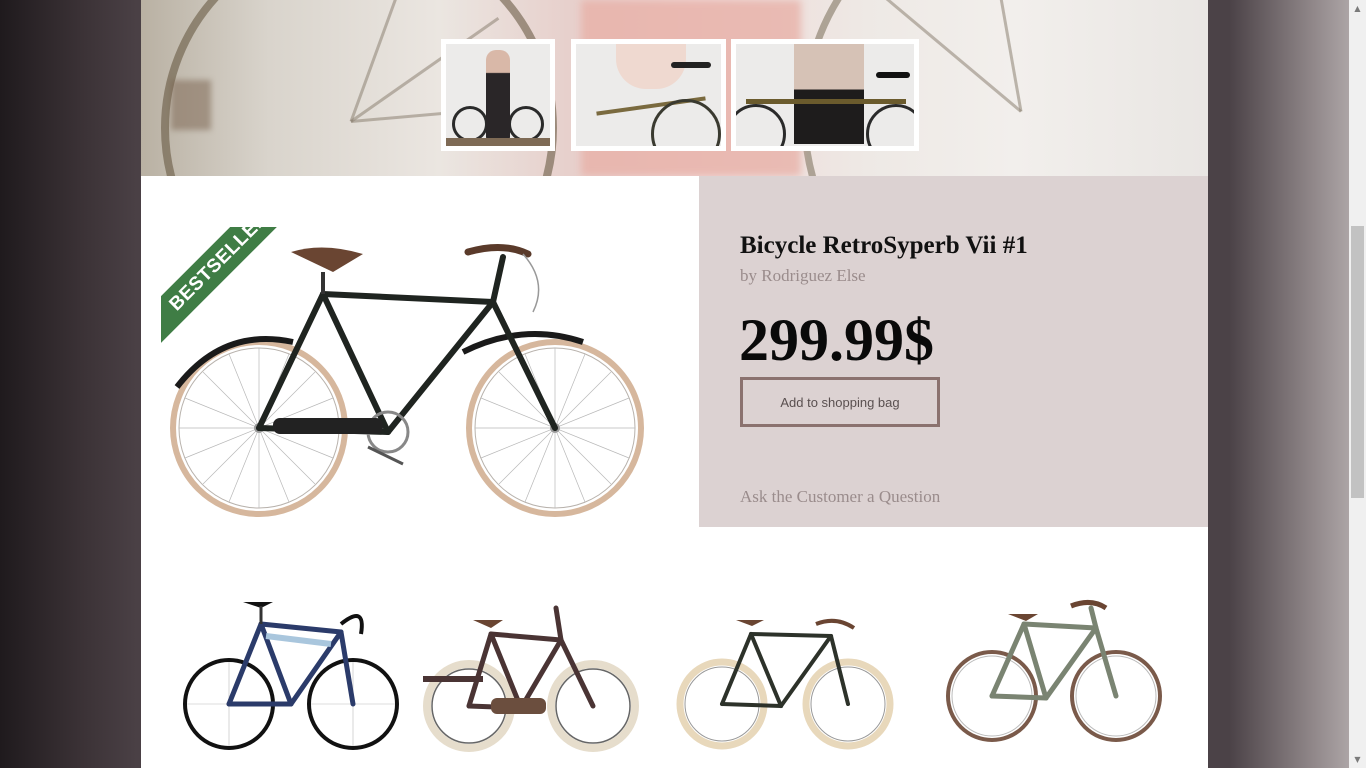  I want to click on add-to-bag-button: Add to shopping bag, so click(840, 402).